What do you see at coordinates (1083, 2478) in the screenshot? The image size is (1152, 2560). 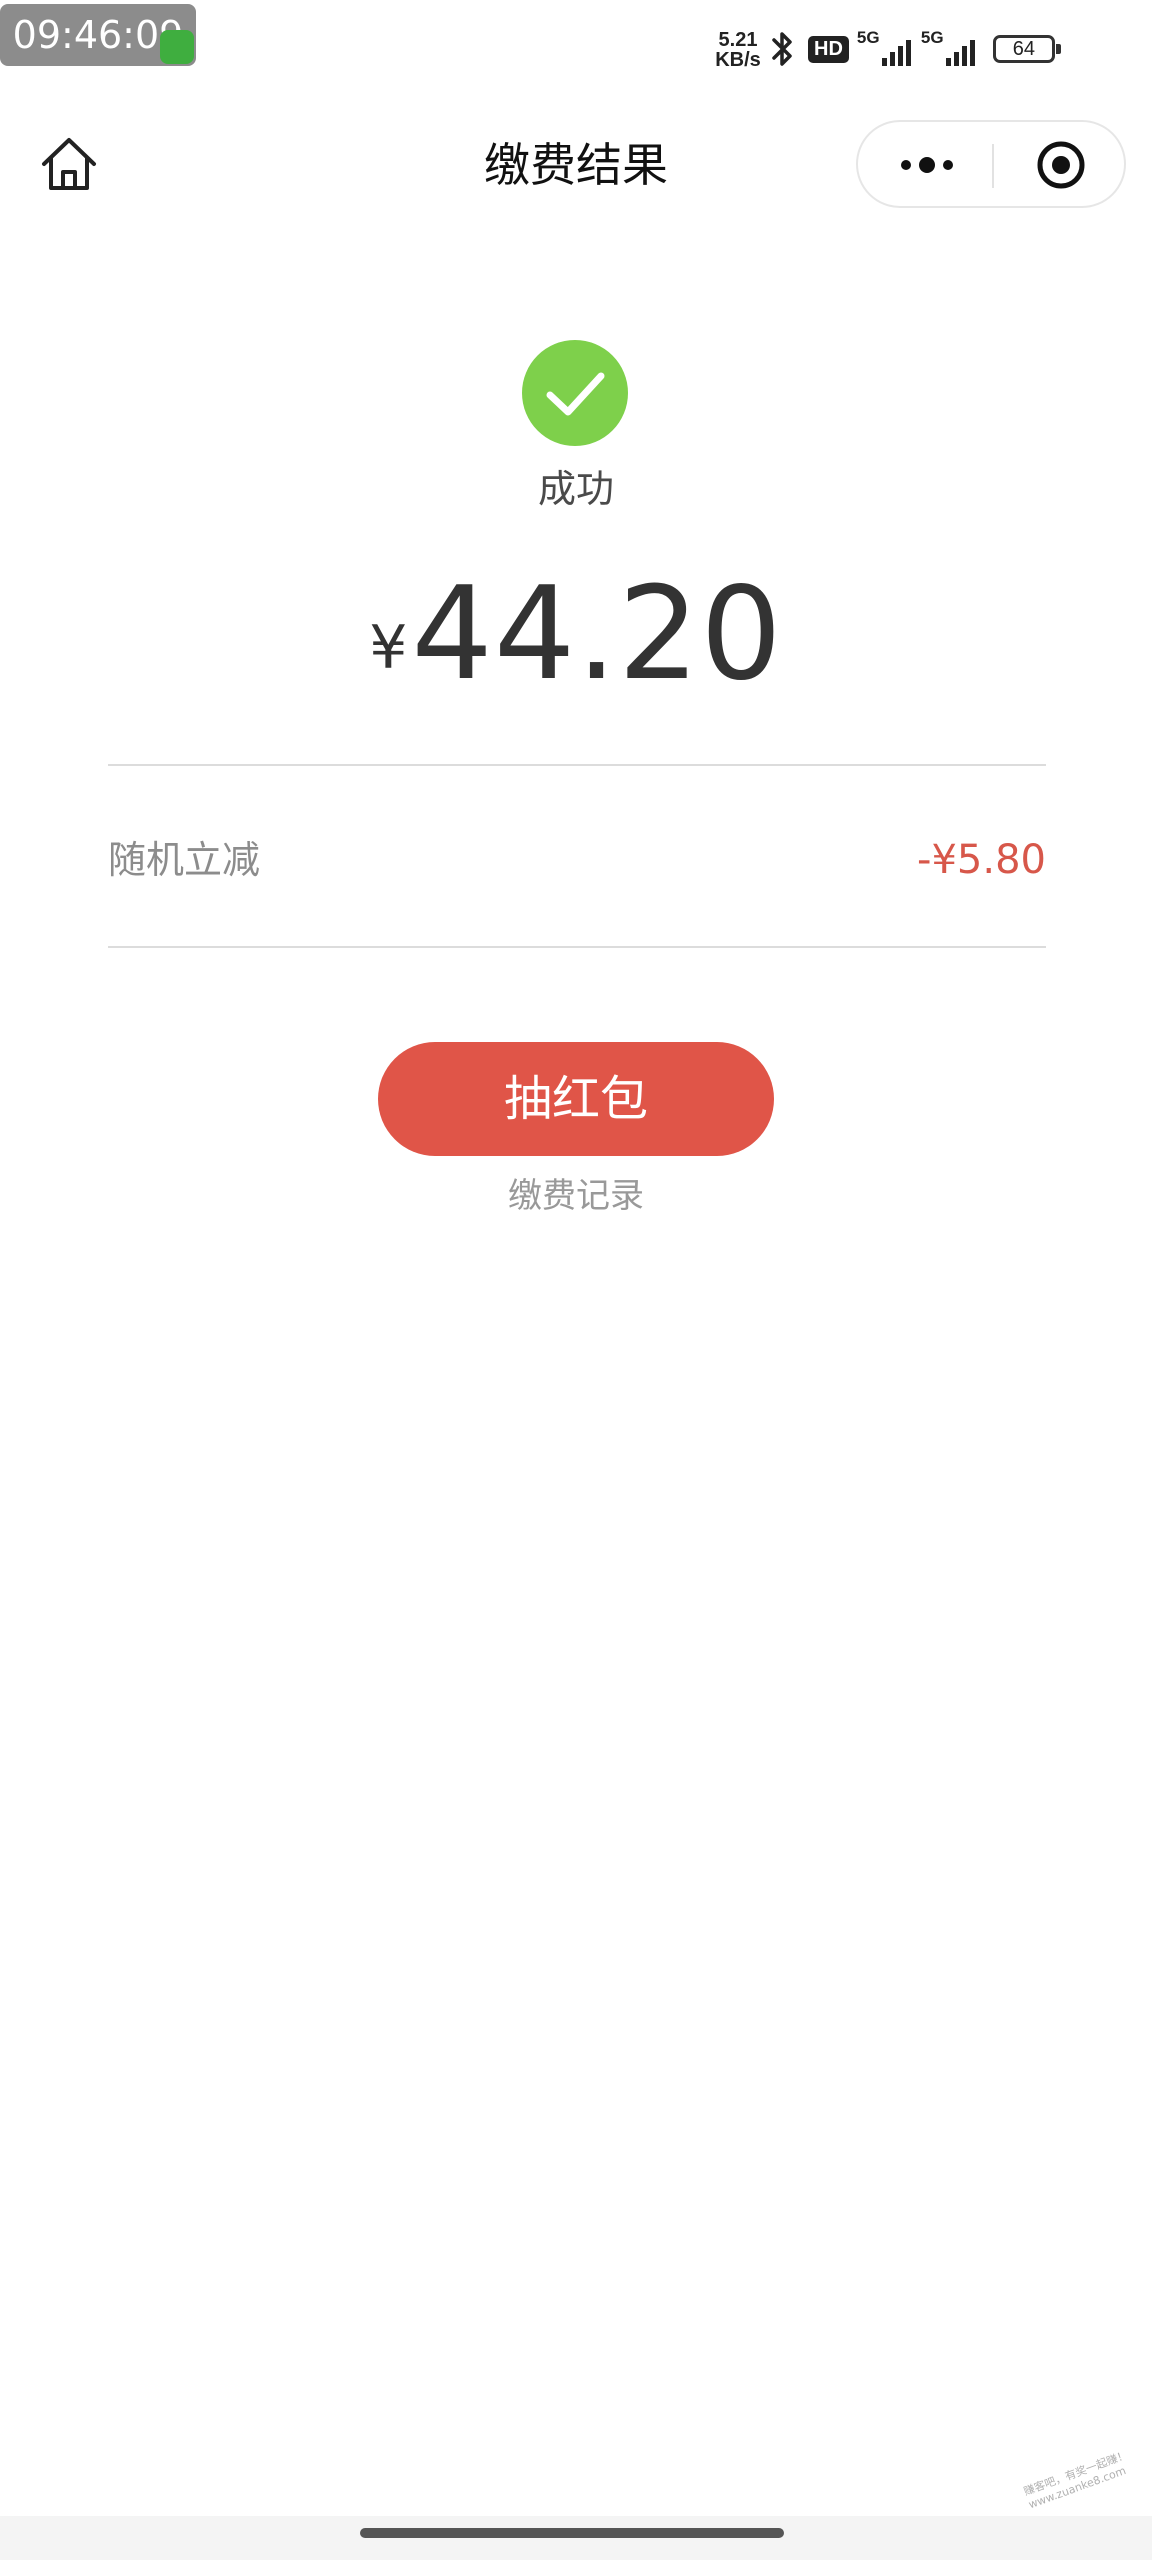 I see `watermark: 赚客吧，有奖一起赚！ www.zuanke8.com` at bounding box center [1083, 2478].